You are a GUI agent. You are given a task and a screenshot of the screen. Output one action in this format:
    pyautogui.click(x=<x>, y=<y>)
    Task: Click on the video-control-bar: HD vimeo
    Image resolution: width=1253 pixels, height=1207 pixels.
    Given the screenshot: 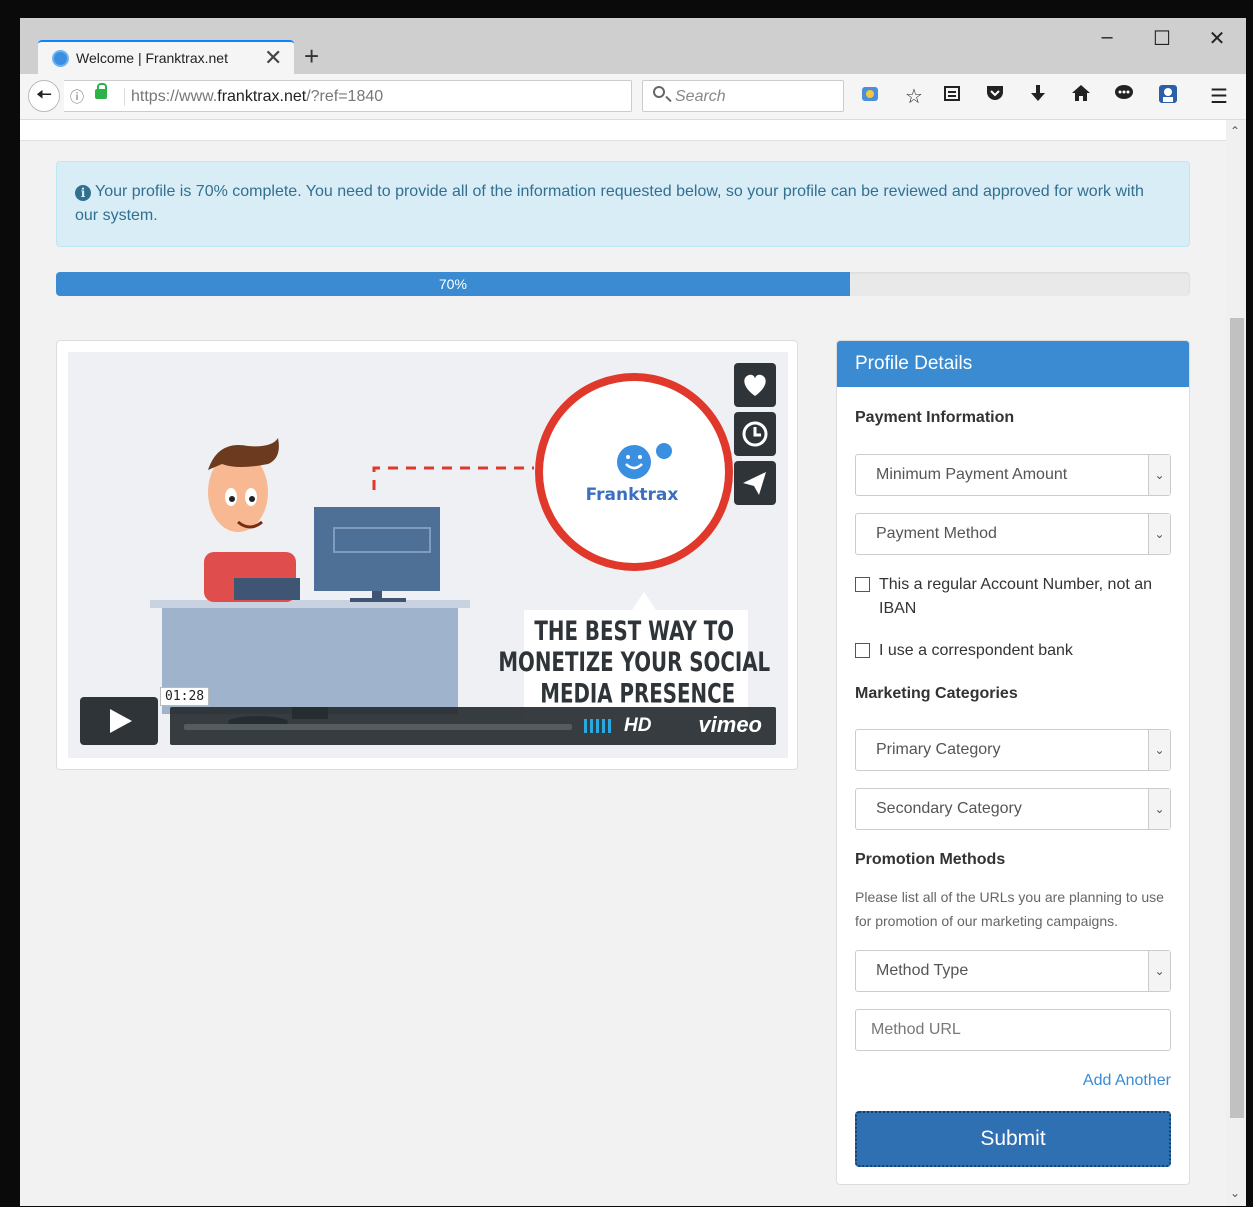 What is the action you would take?
    pyautogui.click(x=473, y=726)
    